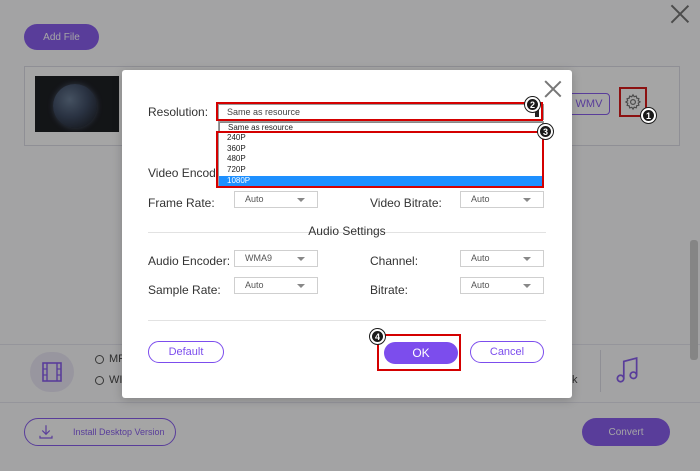 This screenshot has height=471, width=700. I want to click on divider, so click(347, 320).